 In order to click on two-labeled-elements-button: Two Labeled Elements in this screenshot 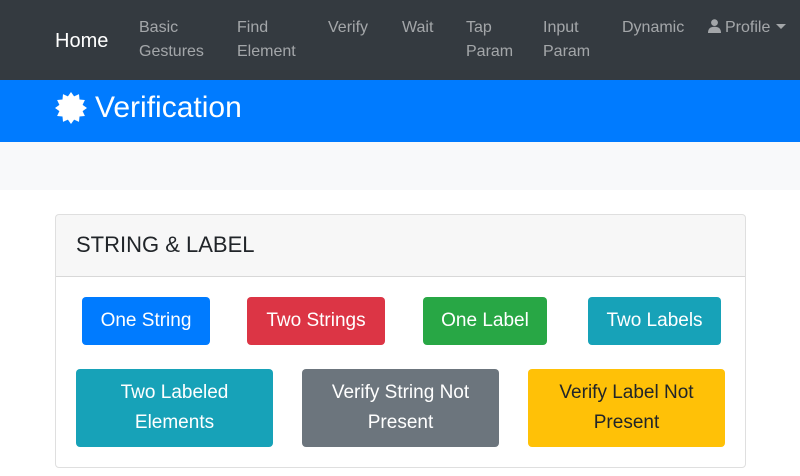, I will do `click(174, 408)`.